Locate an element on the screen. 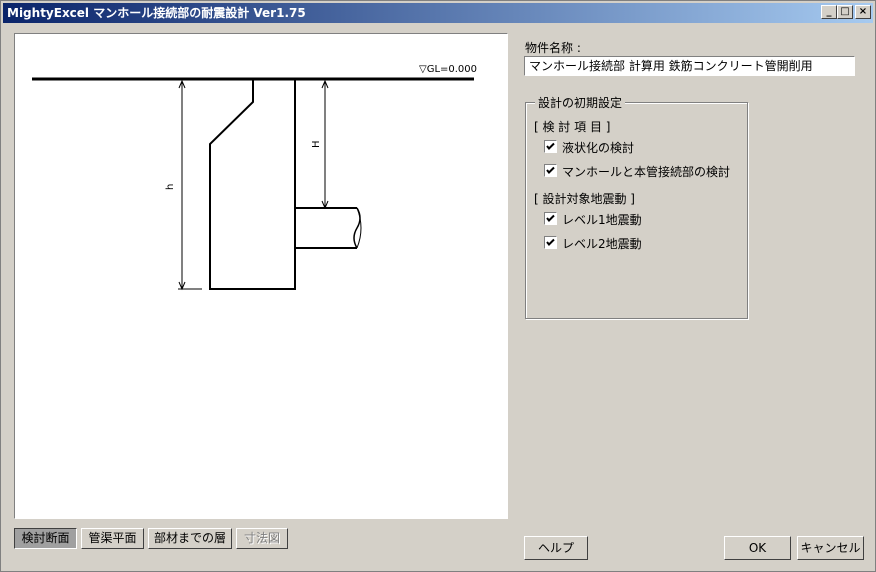 The image size is (876, 572). liquefaction-label: 液状化の検討 is located at coordinates (598, 148).